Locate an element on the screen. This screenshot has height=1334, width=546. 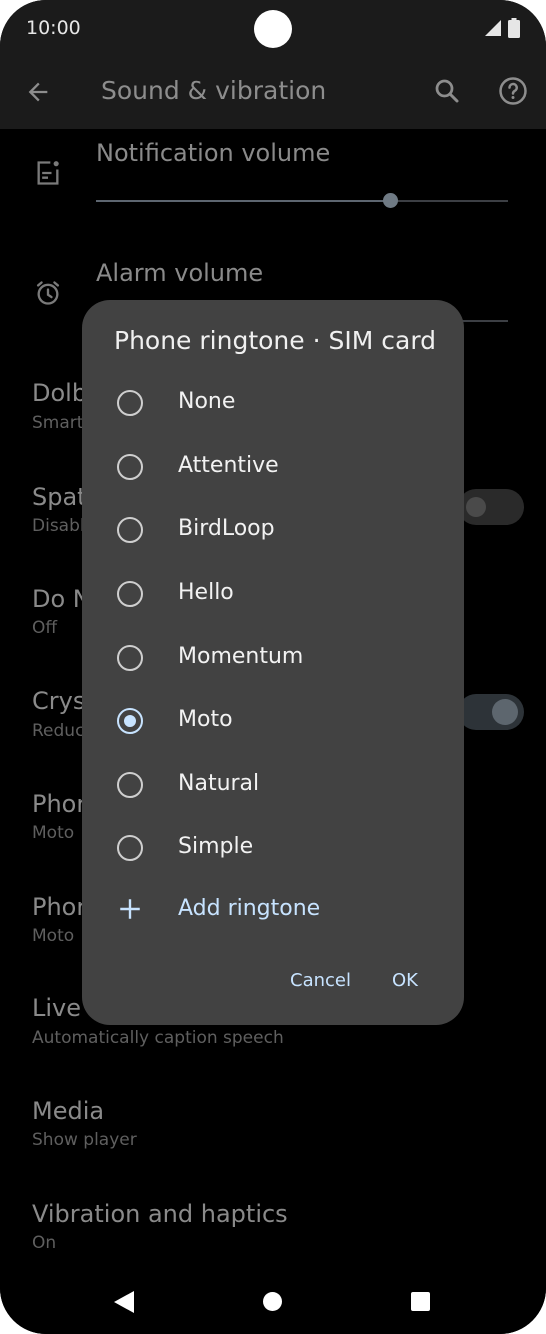
setting-media-title: Media is located at coordinates (68, 1111).